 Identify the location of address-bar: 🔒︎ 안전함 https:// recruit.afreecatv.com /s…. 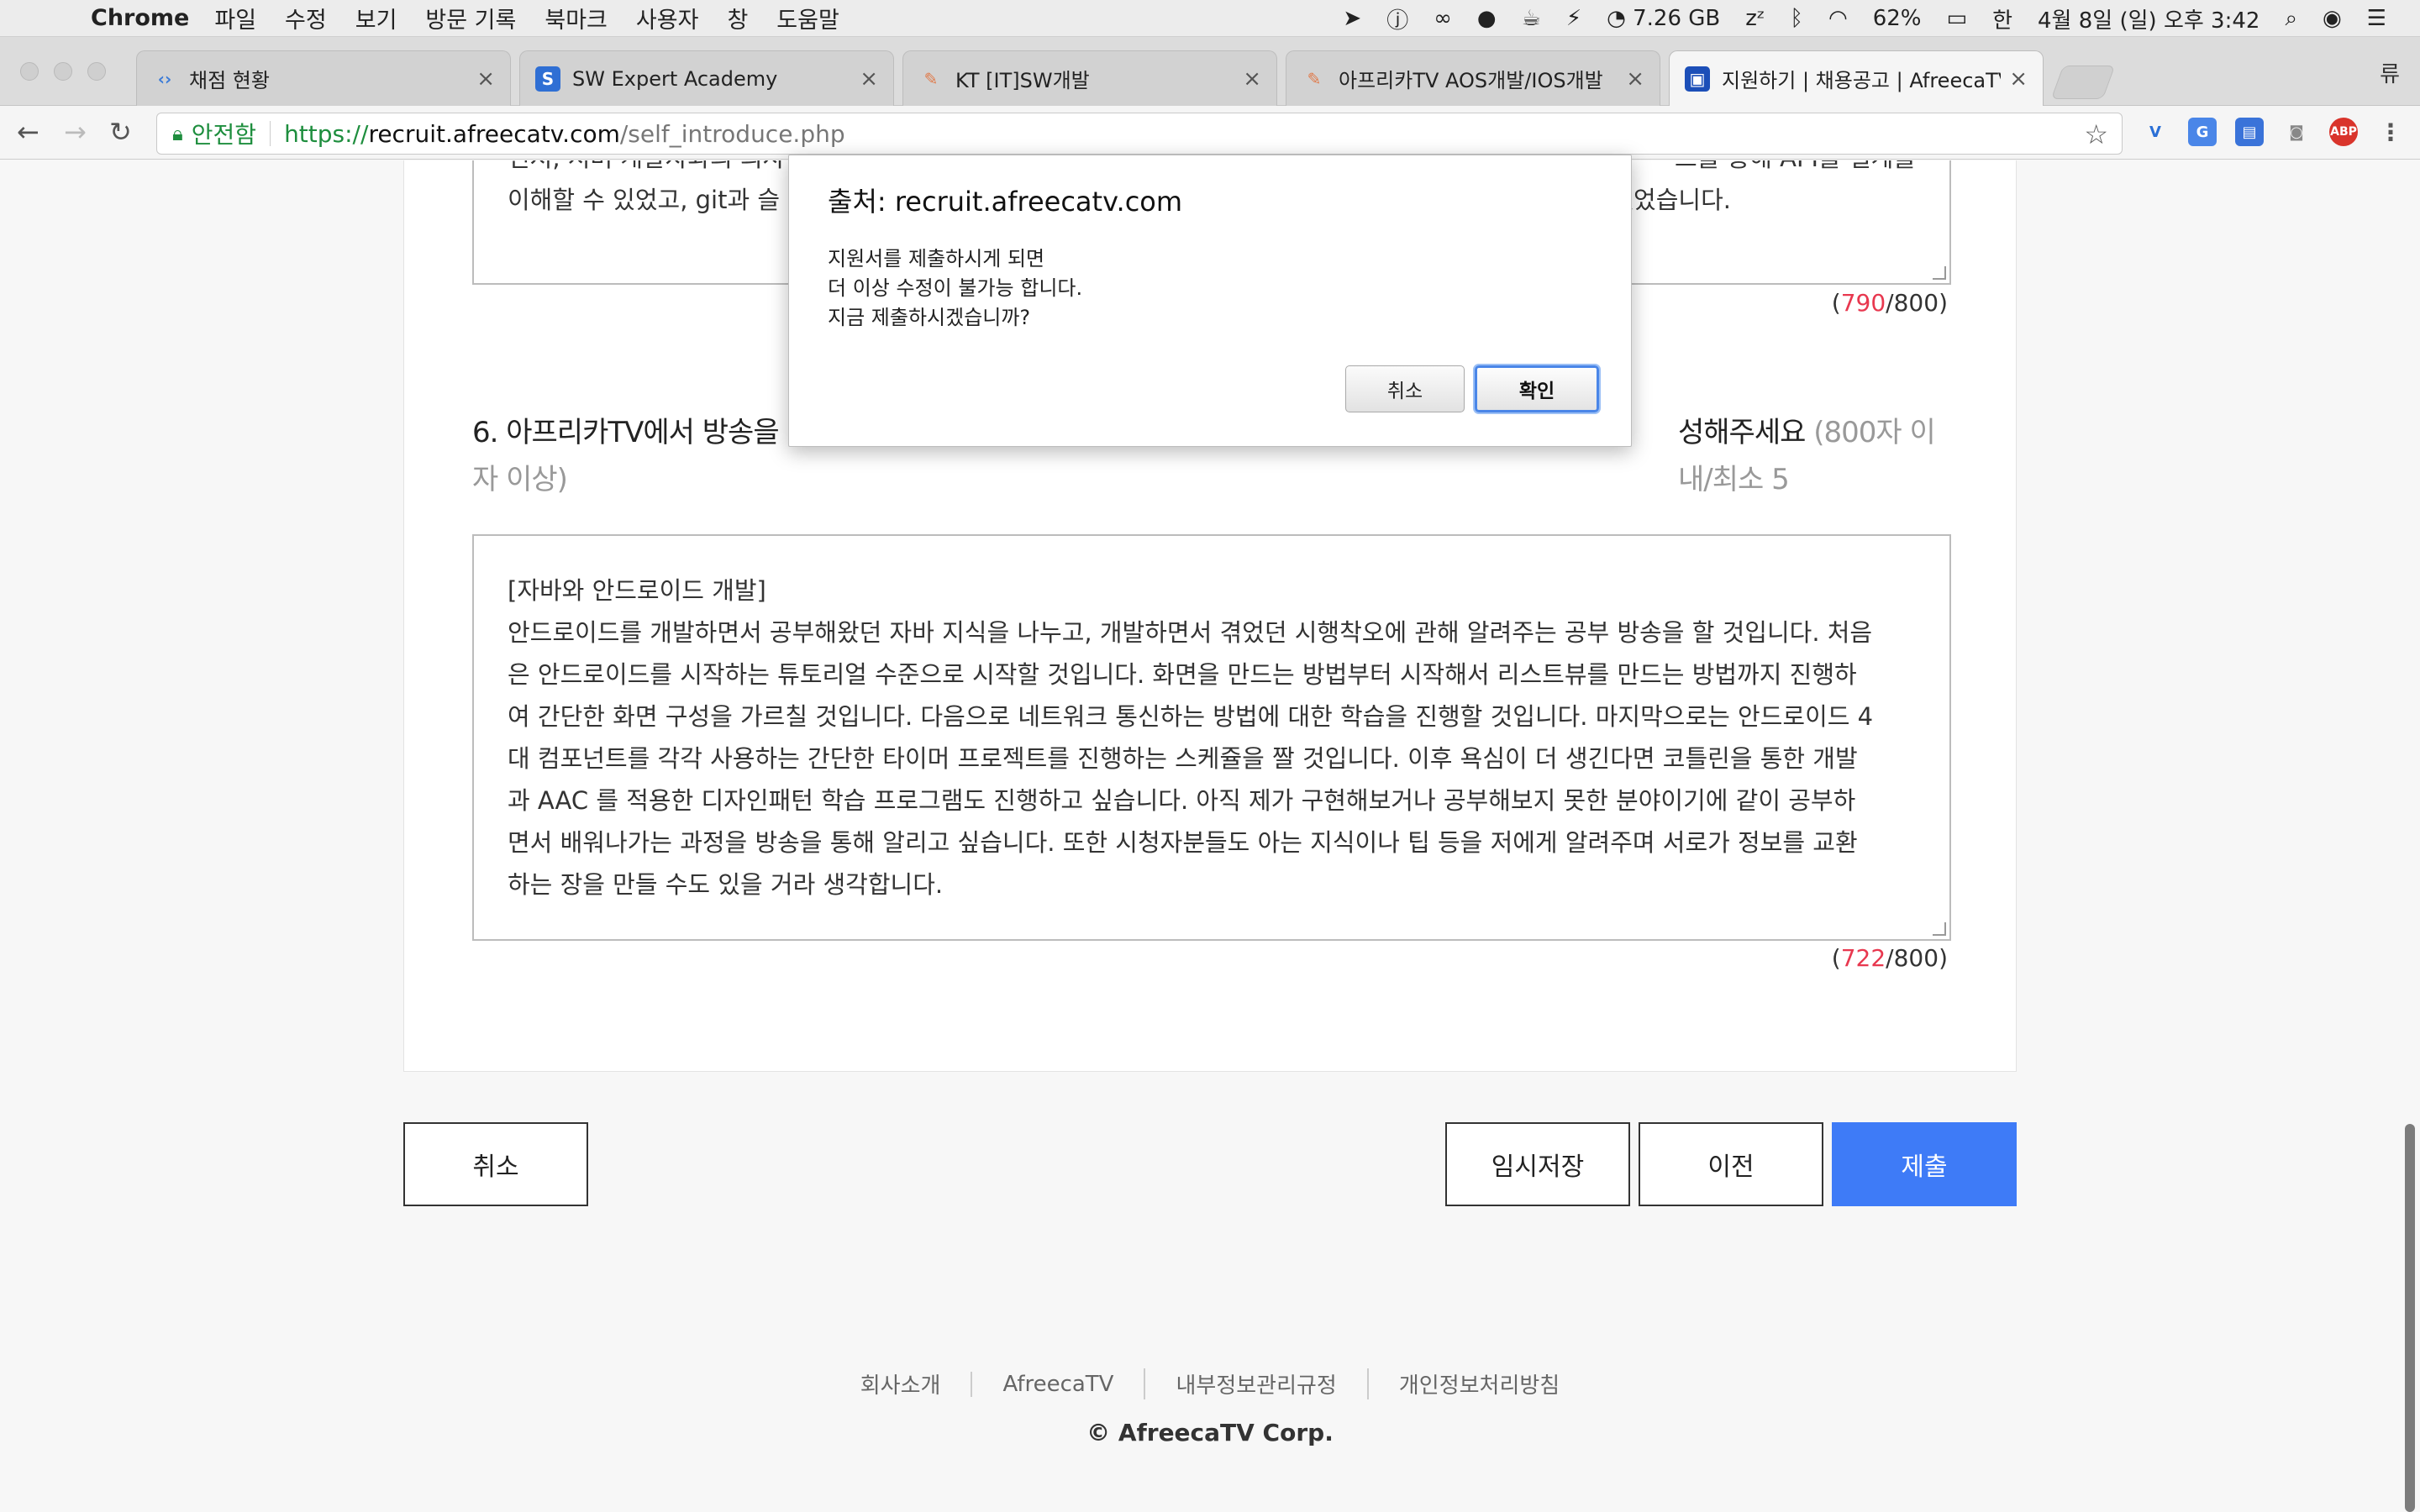
(1139, 134).